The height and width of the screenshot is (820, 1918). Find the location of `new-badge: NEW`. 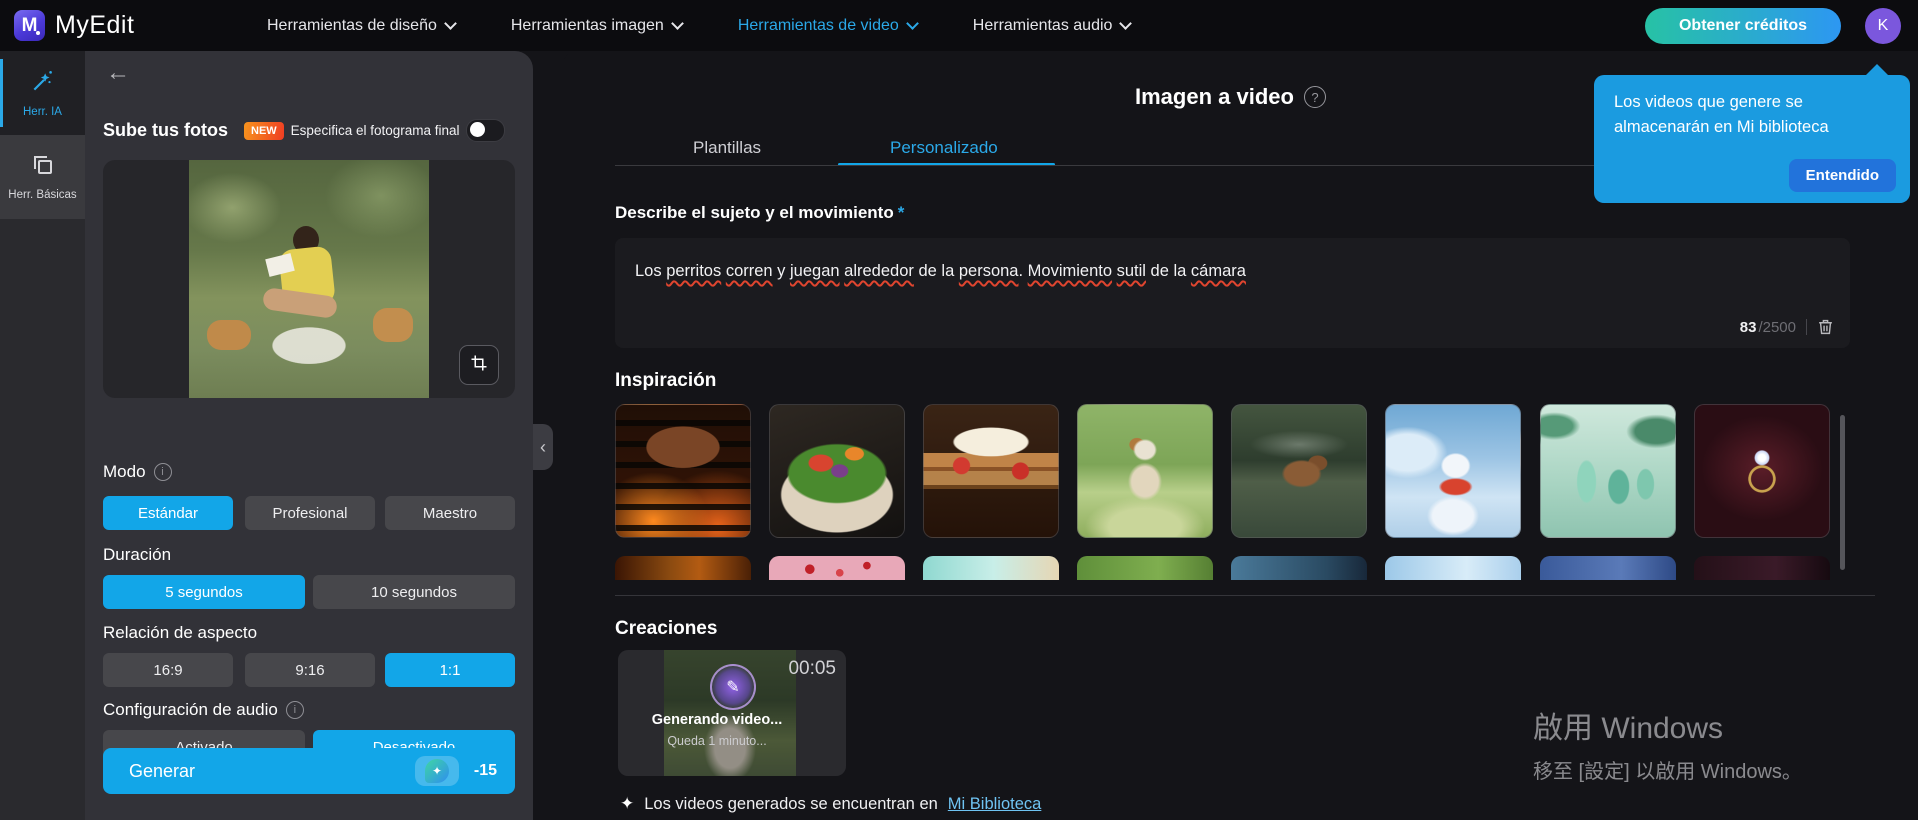

new-badge: NEW is located at coordinates (264, 130).